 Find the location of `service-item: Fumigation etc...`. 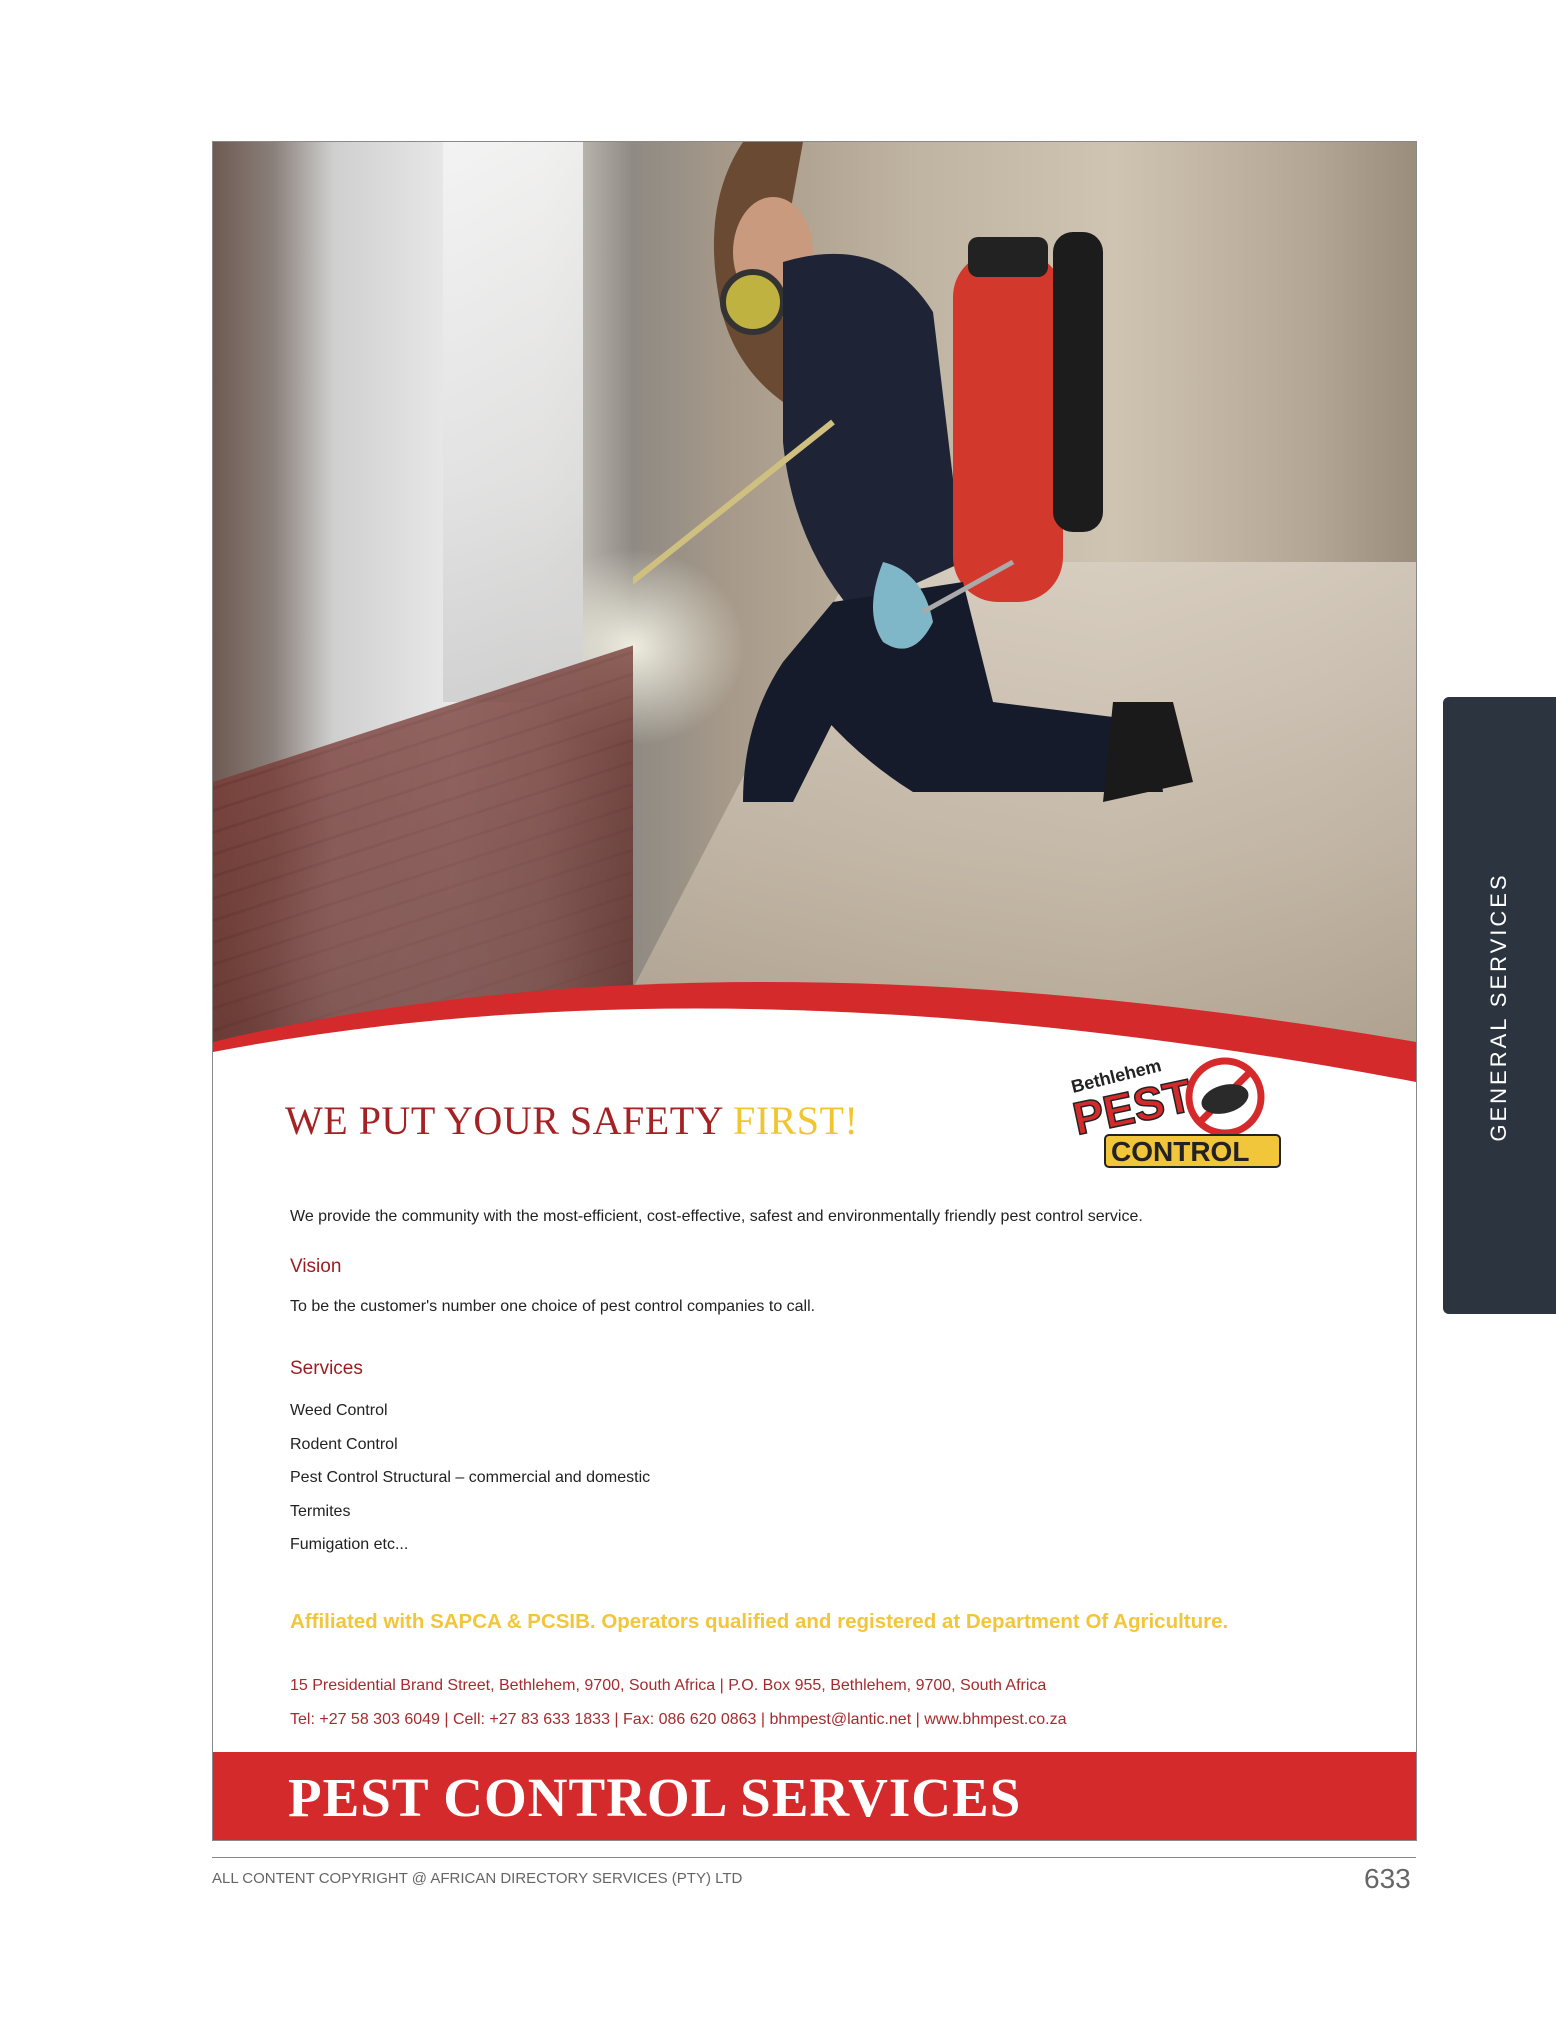

service-item: Fumigation etc... is located at coordinates (349, 1544).